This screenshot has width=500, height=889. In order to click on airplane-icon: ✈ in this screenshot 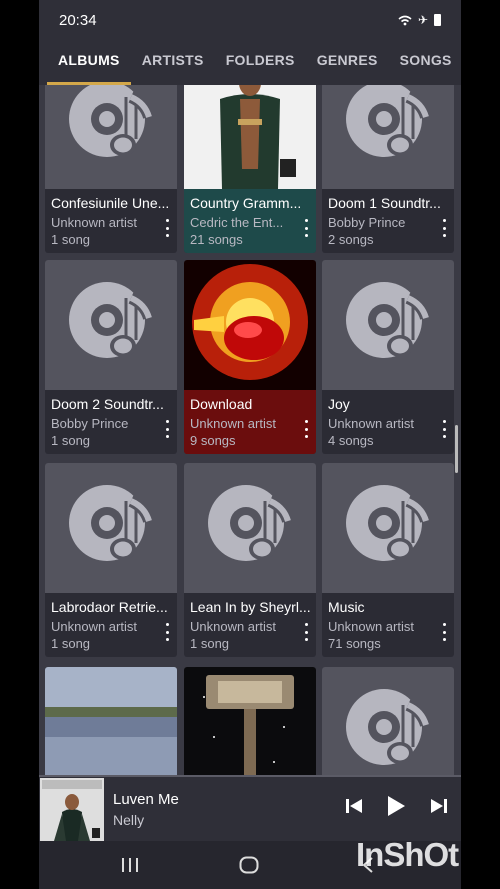, I will do `click(422, 20)`.